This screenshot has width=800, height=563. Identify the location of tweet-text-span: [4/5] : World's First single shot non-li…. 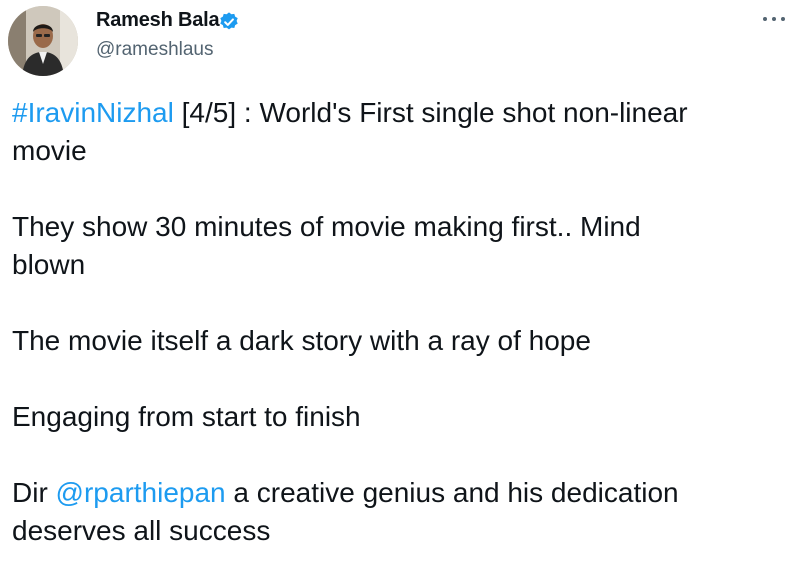
(430, 112).